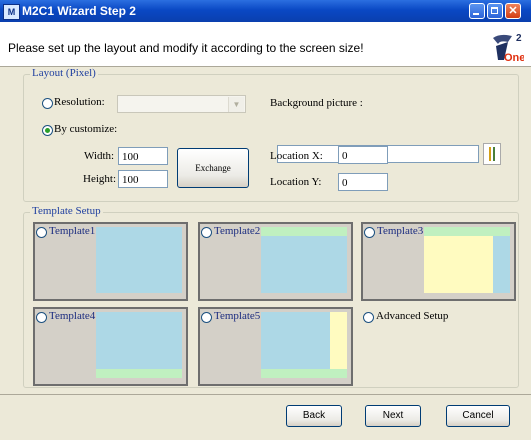 The image size is (531, 440). What do you see at coordinates (66, 211) in the screenshot?
I see `template-legend: Template Setup` at bounding box center [66, 211].